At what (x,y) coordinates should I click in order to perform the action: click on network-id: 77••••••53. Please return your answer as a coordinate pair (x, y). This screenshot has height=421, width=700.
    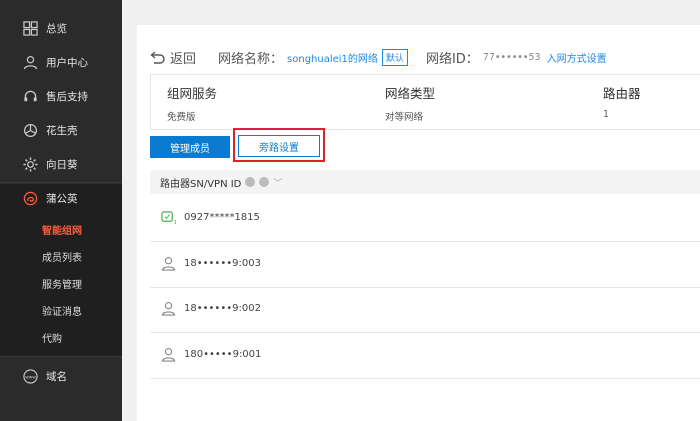
    Looking at the image, I should click on (511, 57).